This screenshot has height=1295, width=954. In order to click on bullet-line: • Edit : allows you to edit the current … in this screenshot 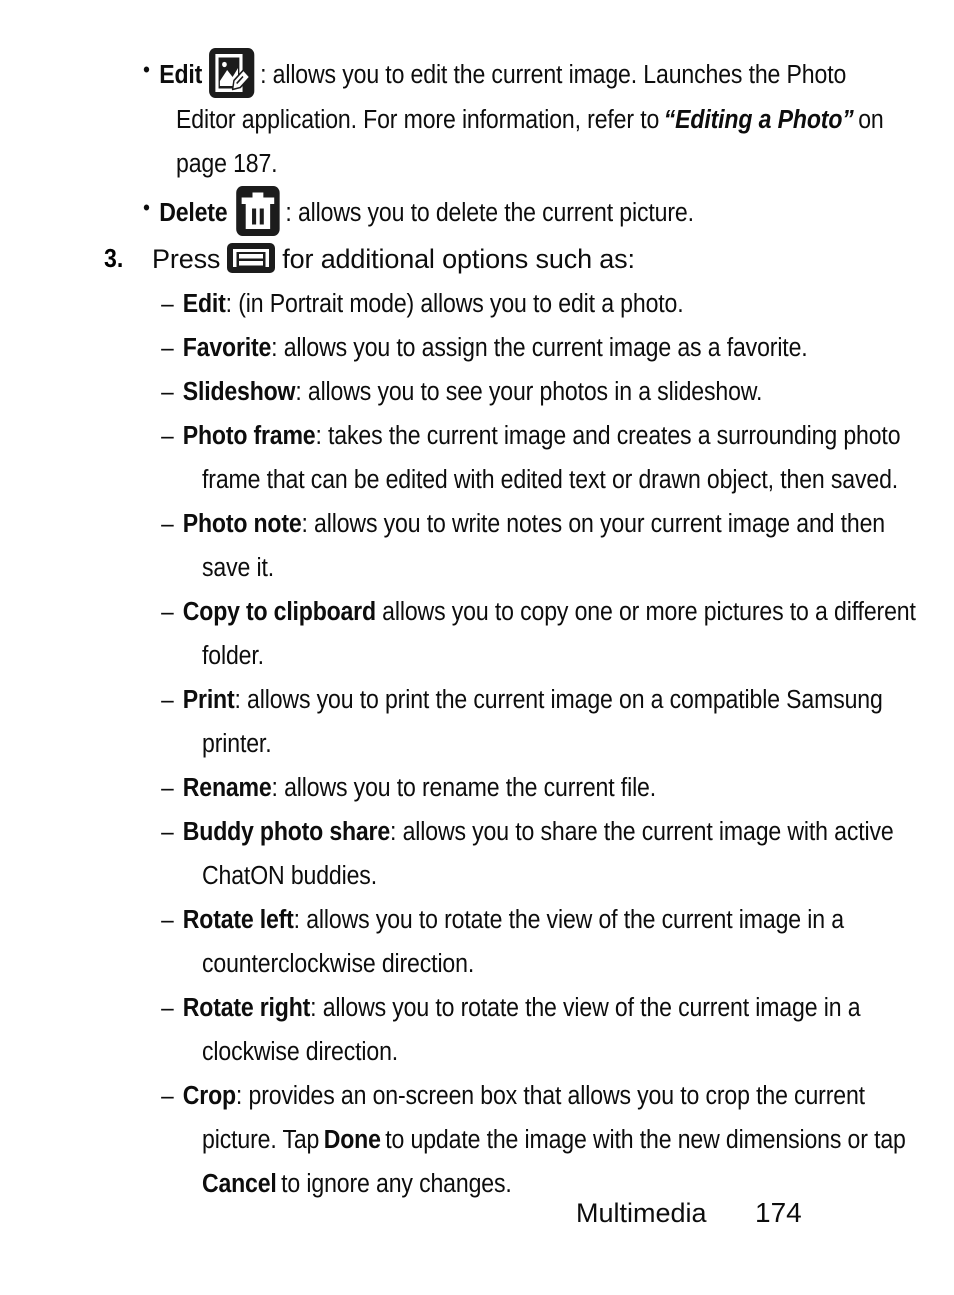, I will do `click(431, 73)`.